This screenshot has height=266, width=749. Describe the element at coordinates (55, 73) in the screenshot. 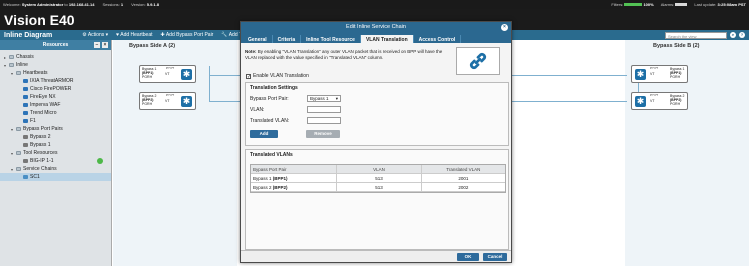

I see `sidebar-item: ▾ Heartbeats` at that location.